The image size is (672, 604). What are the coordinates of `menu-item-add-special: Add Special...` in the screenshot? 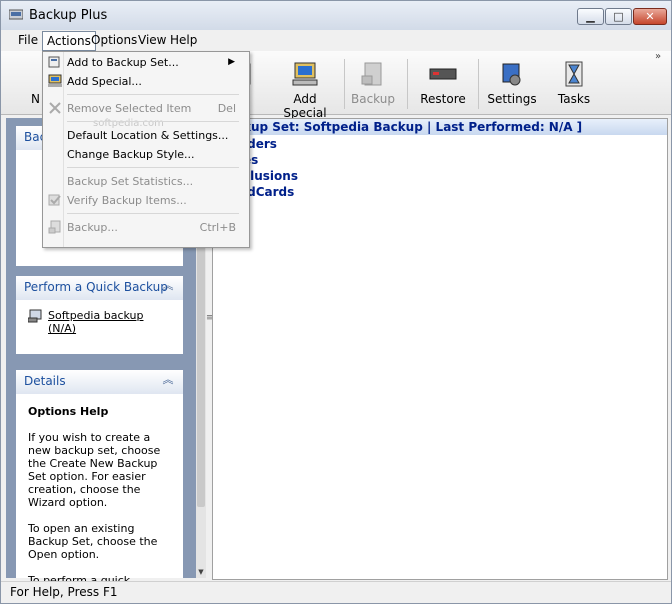 It's located at (146, 81).